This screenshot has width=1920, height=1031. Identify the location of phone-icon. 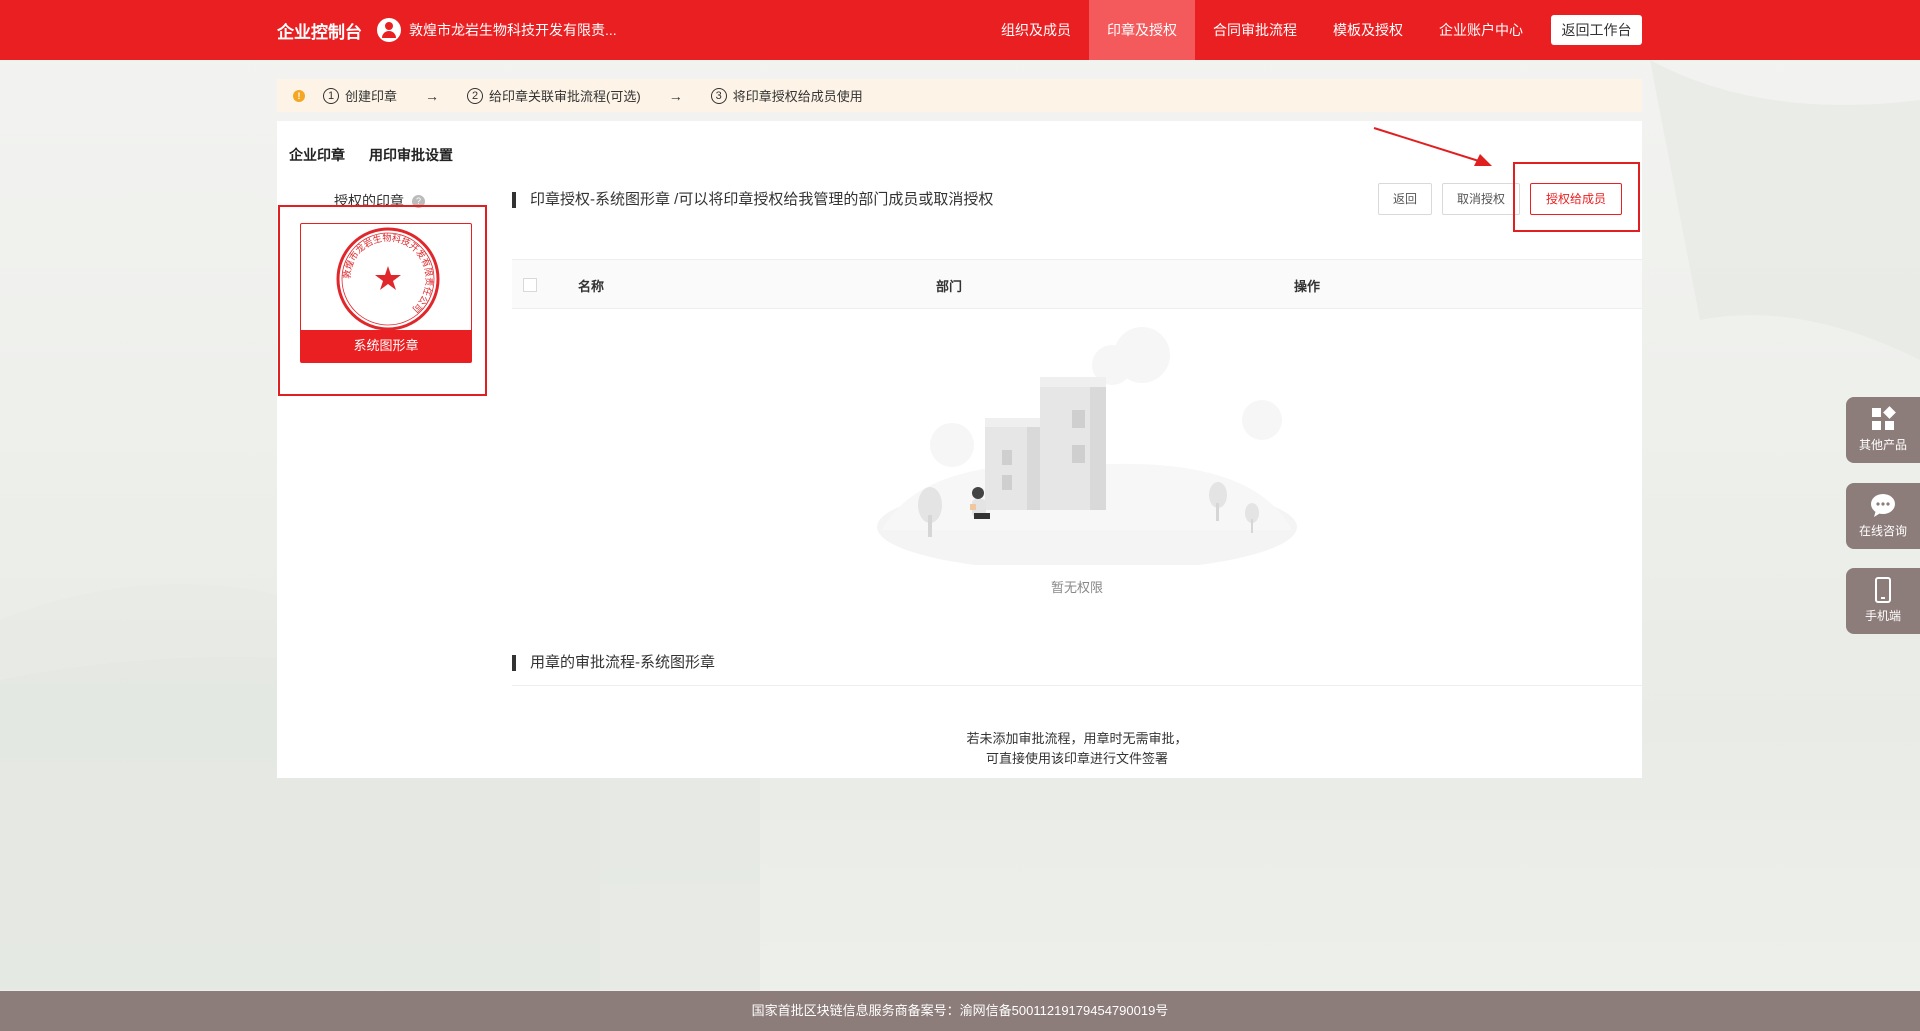
(1883, 590).